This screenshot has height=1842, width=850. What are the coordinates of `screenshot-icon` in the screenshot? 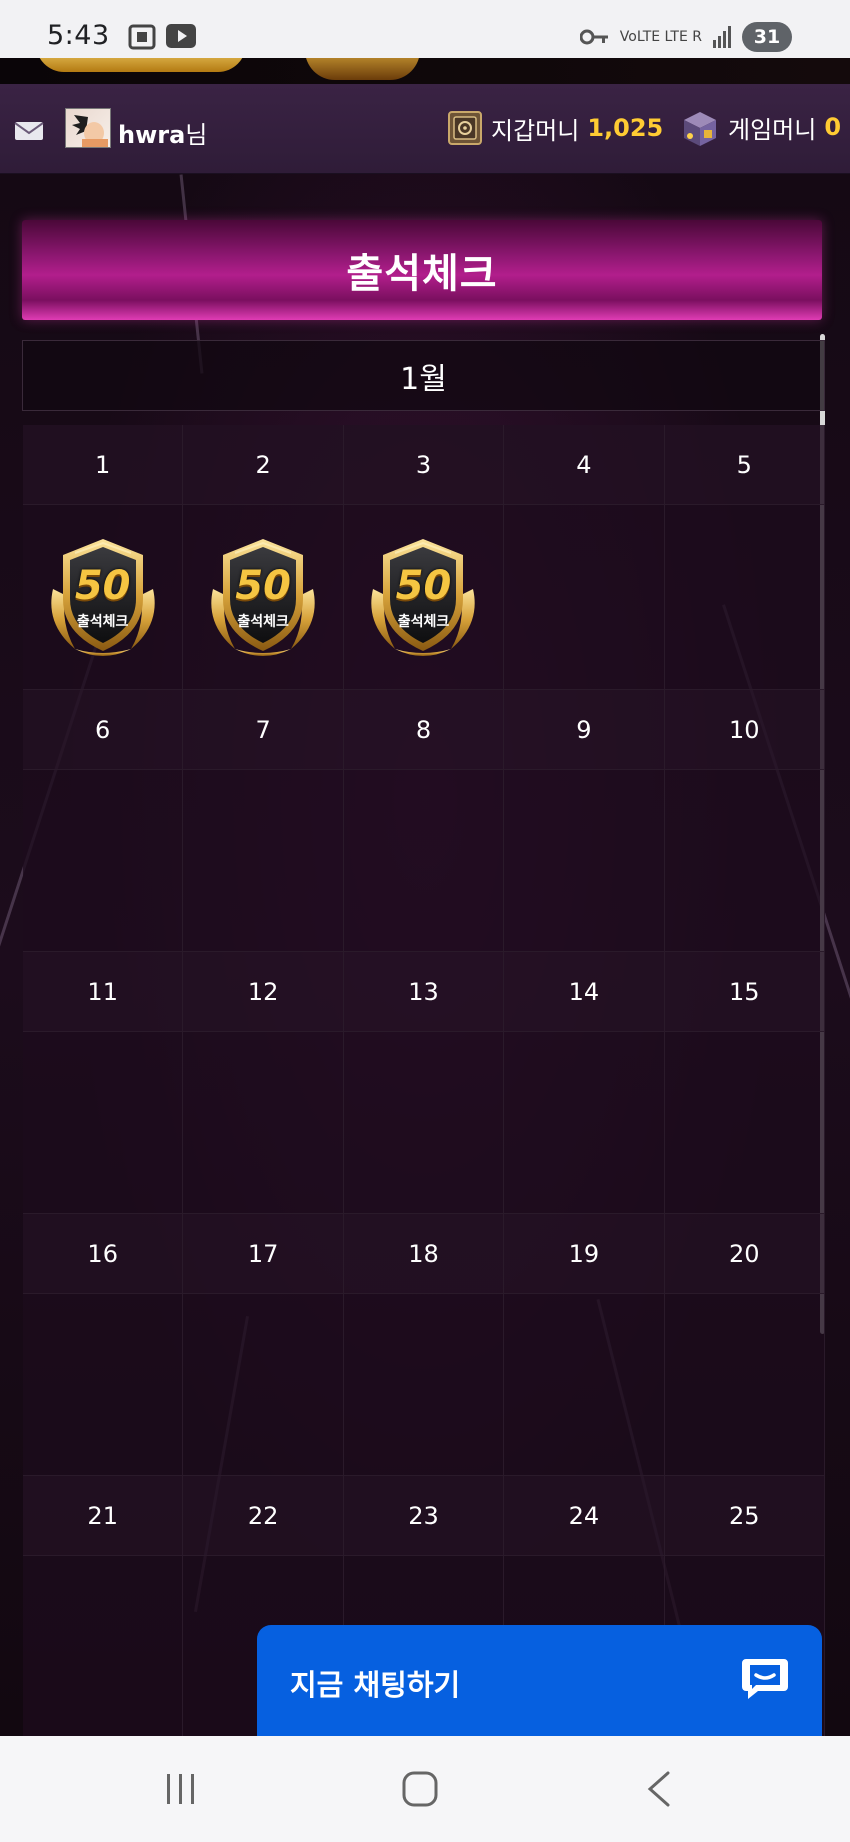 It's located at (142, 37).